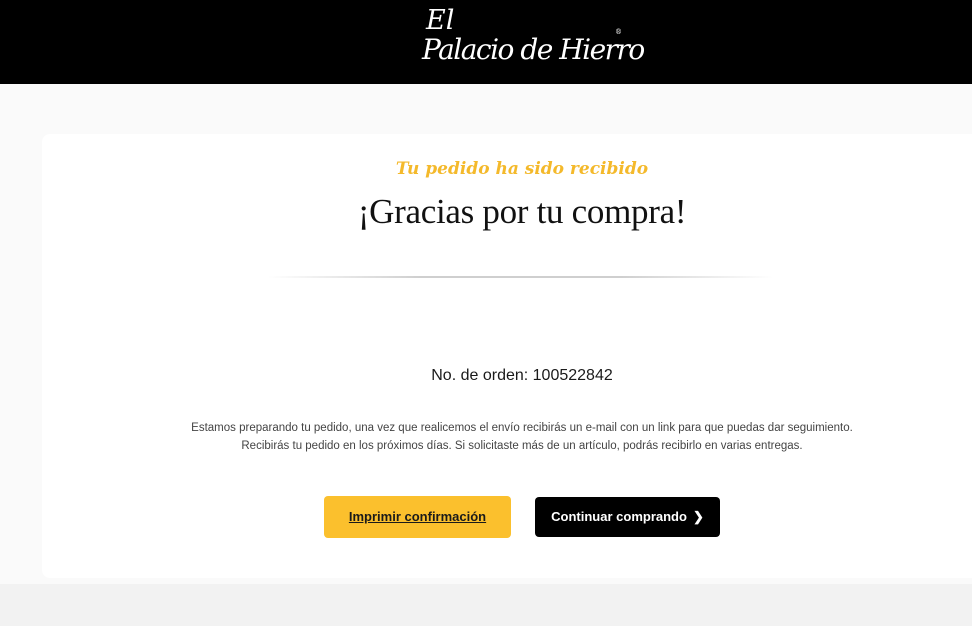  I want to click on print-confirmation-label: Imprimir confirmación, so click(417, 516).